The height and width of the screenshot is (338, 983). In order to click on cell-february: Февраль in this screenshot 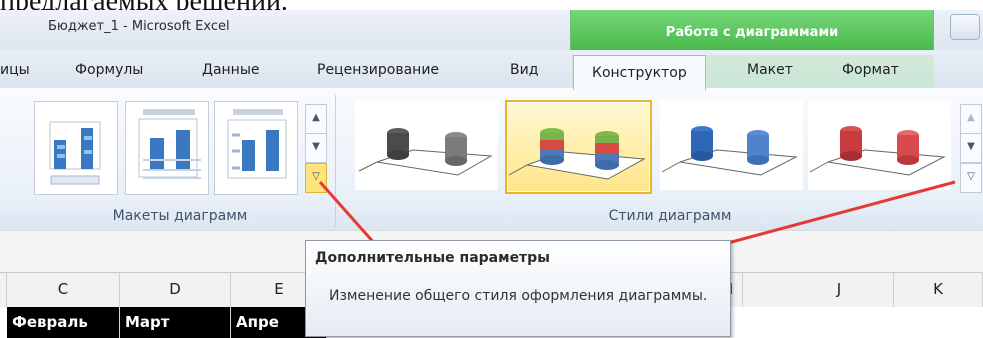, I will do `click(63, 322)`.